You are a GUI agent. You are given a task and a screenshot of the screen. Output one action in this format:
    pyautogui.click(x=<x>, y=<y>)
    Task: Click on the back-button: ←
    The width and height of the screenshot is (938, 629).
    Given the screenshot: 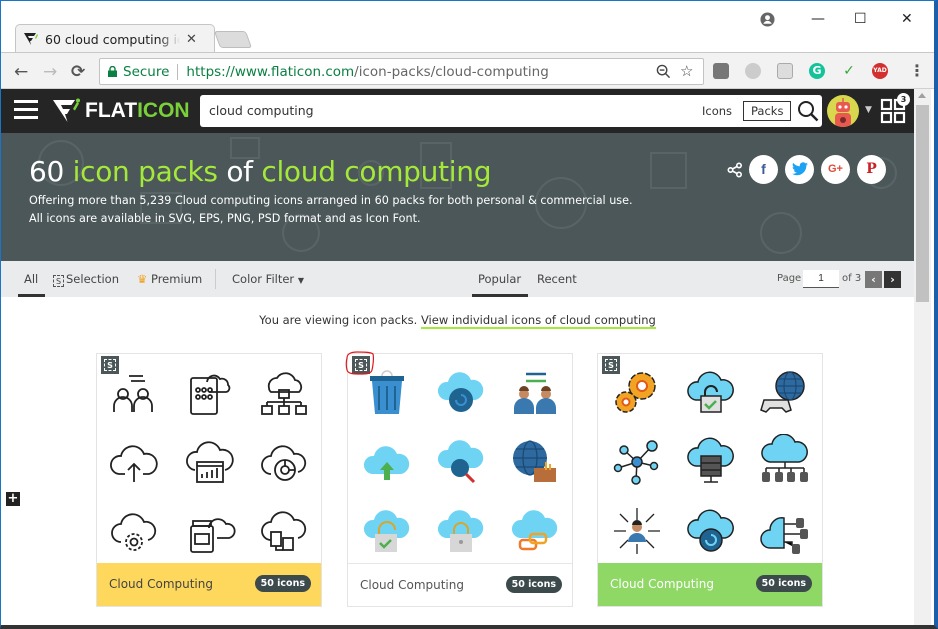 What is the action you would take?
    pyautogui.click(x=21, y=72)
    